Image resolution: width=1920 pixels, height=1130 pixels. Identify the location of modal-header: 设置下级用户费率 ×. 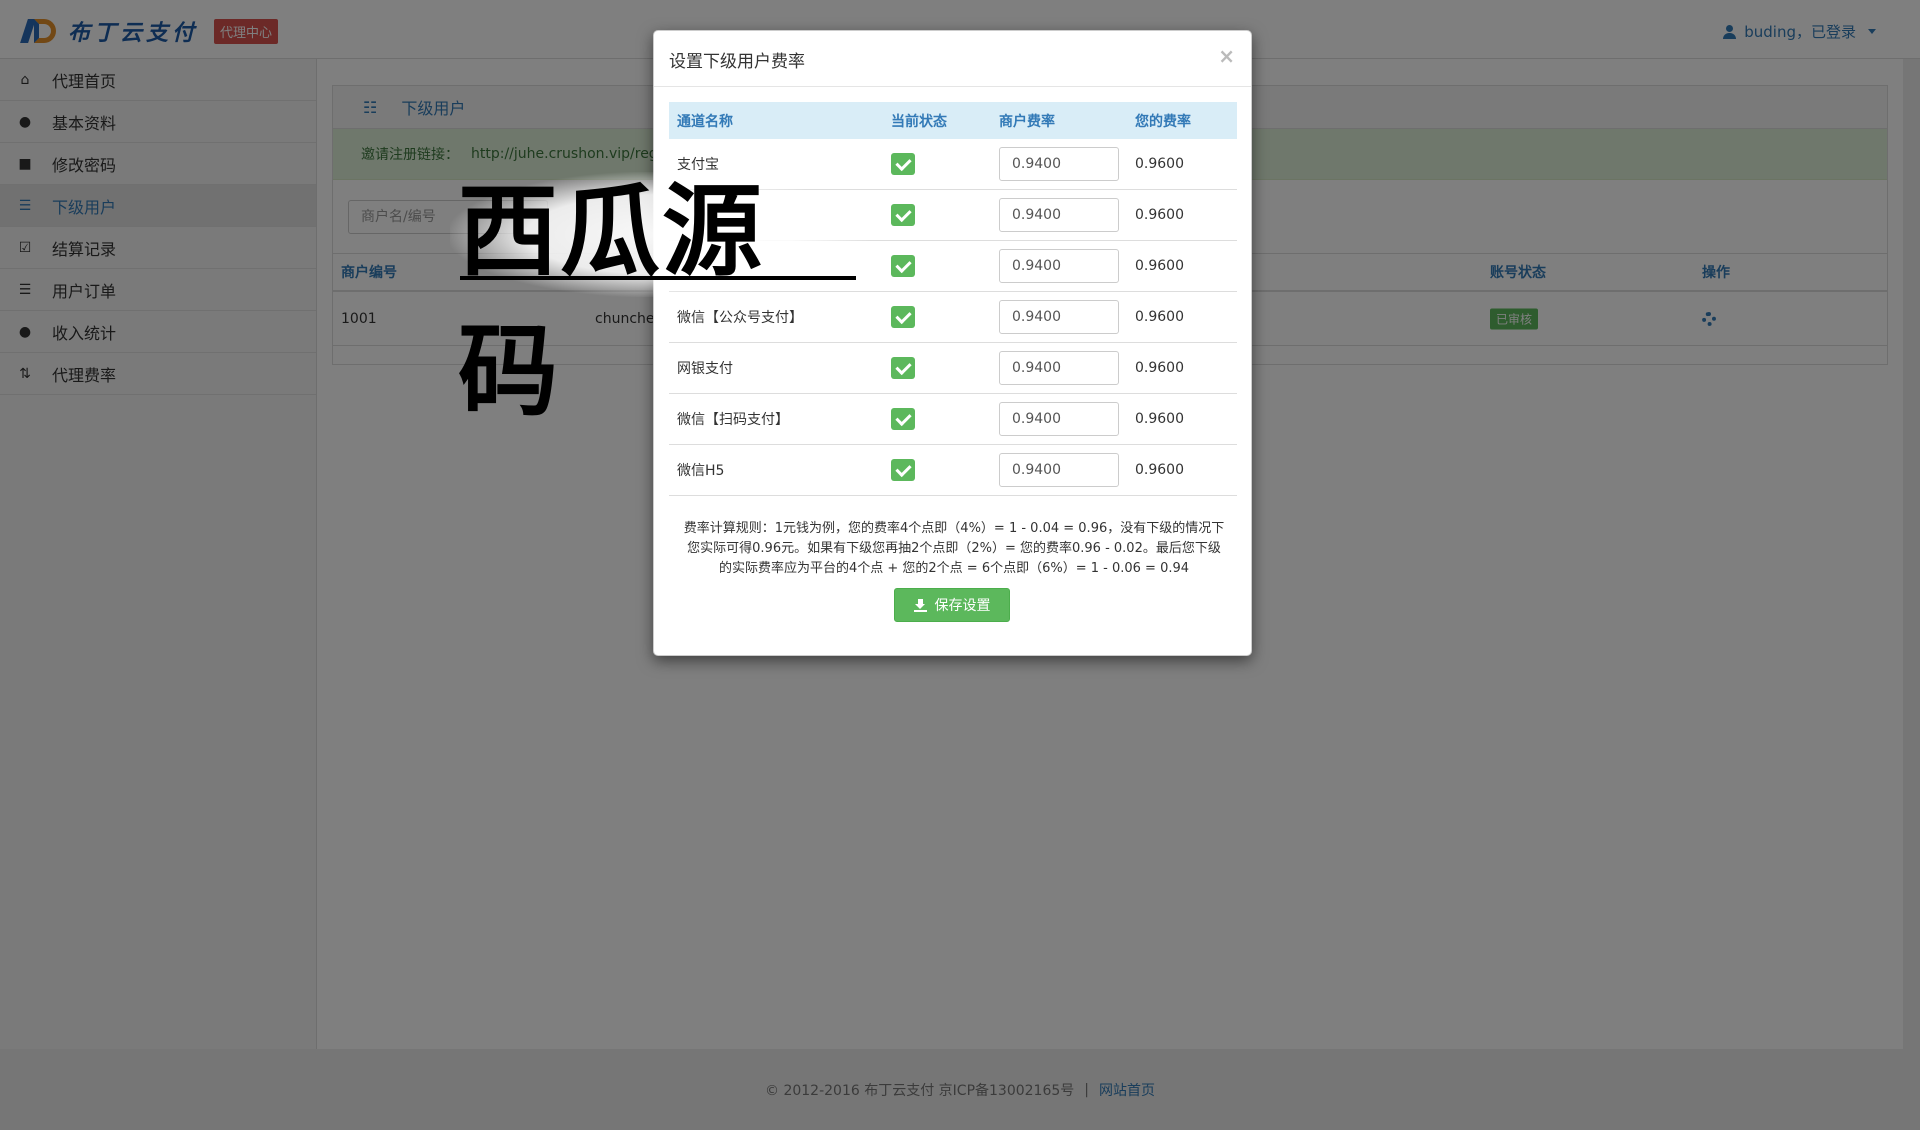
(952, 59).